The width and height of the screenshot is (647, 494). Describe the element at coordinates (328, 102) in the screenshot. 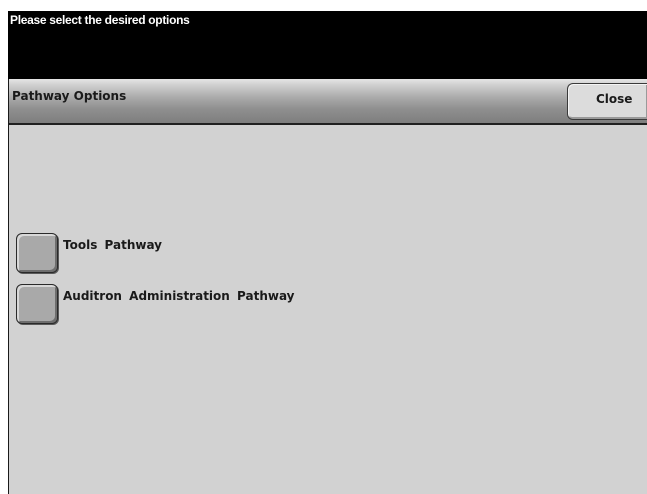

I see `panel-header: Pathway Options Close` at that location.